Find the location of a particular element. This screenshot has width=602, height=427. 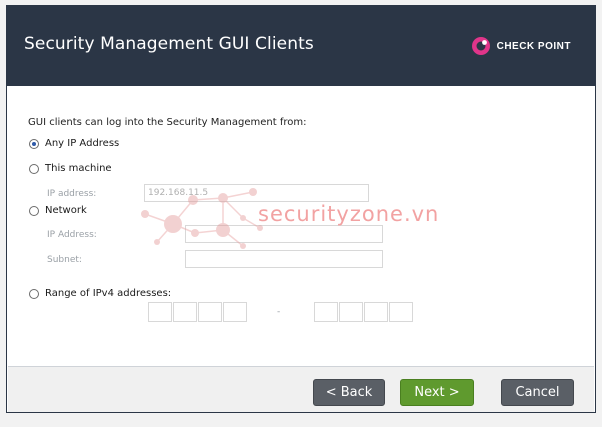

network-subnet-label: Subnet: is located at coordinates (64, 260).